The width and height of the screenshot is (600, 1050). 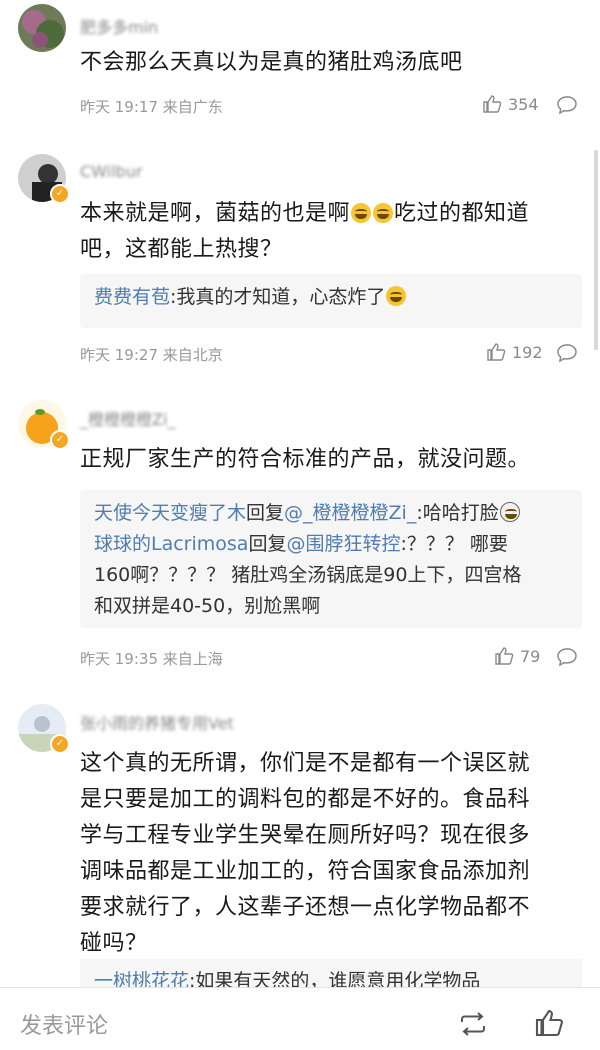 I want to click on comment-meta: 昨天 19:17 来自广东, so click(x=151, y=106).